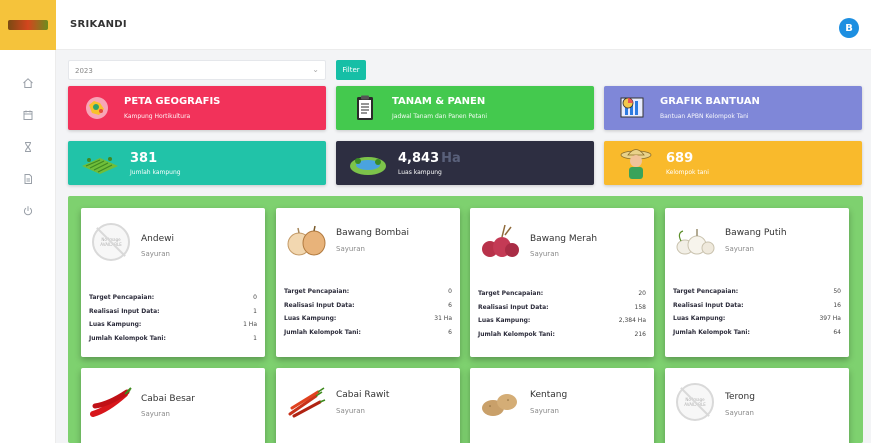  I want to click on stat-realisasi: Realisasi Input Data: 16, so click(757, 305).